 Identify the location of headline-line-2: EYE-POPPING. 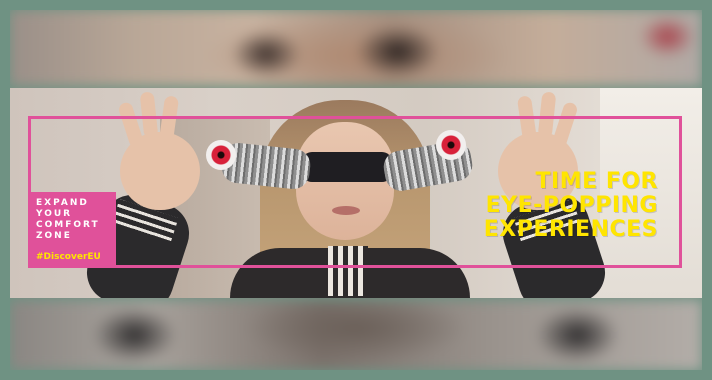
(571, 205).